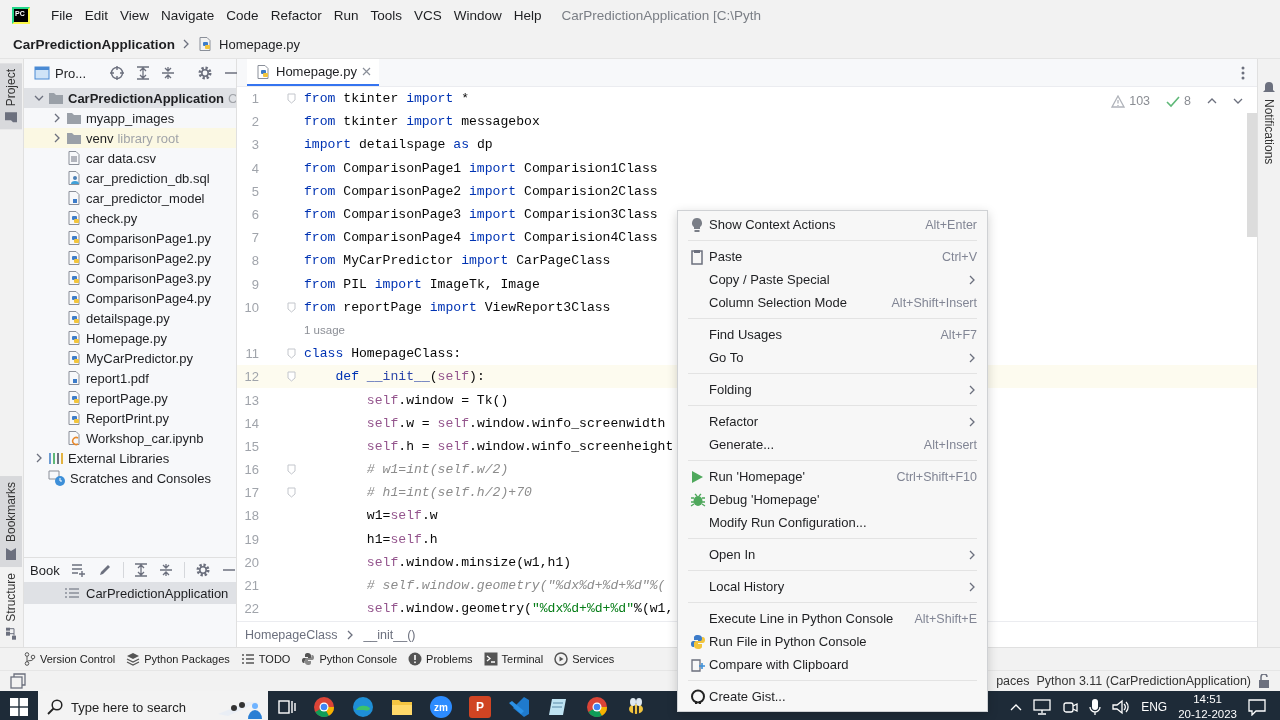 This screenshot has width=1280, height=720. I want to click on tree-item: Workshop_car.ipynb, so click(130, 438).